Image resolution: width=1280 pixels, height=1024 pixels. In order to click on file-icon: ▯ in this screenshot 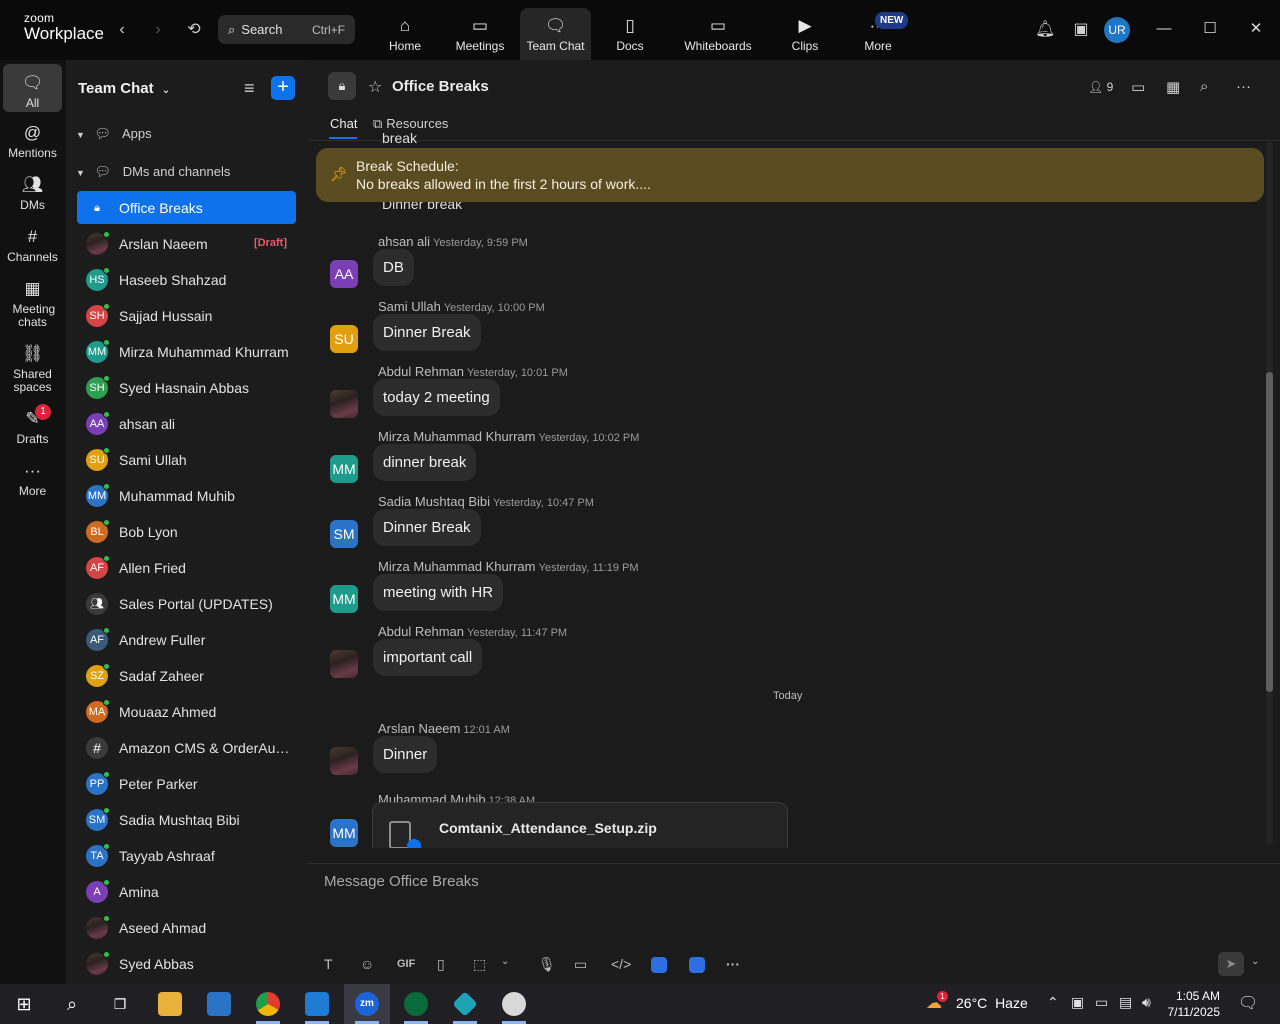, I will do `click(441, 964)`.